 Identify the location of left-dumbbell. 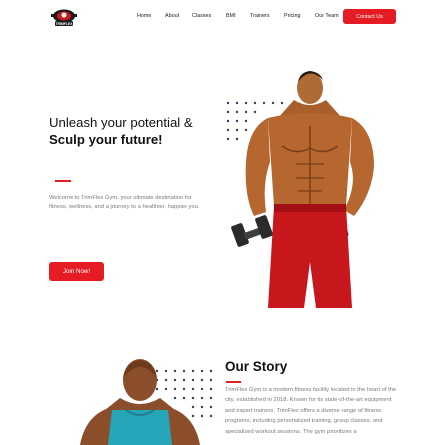
(252, 231).